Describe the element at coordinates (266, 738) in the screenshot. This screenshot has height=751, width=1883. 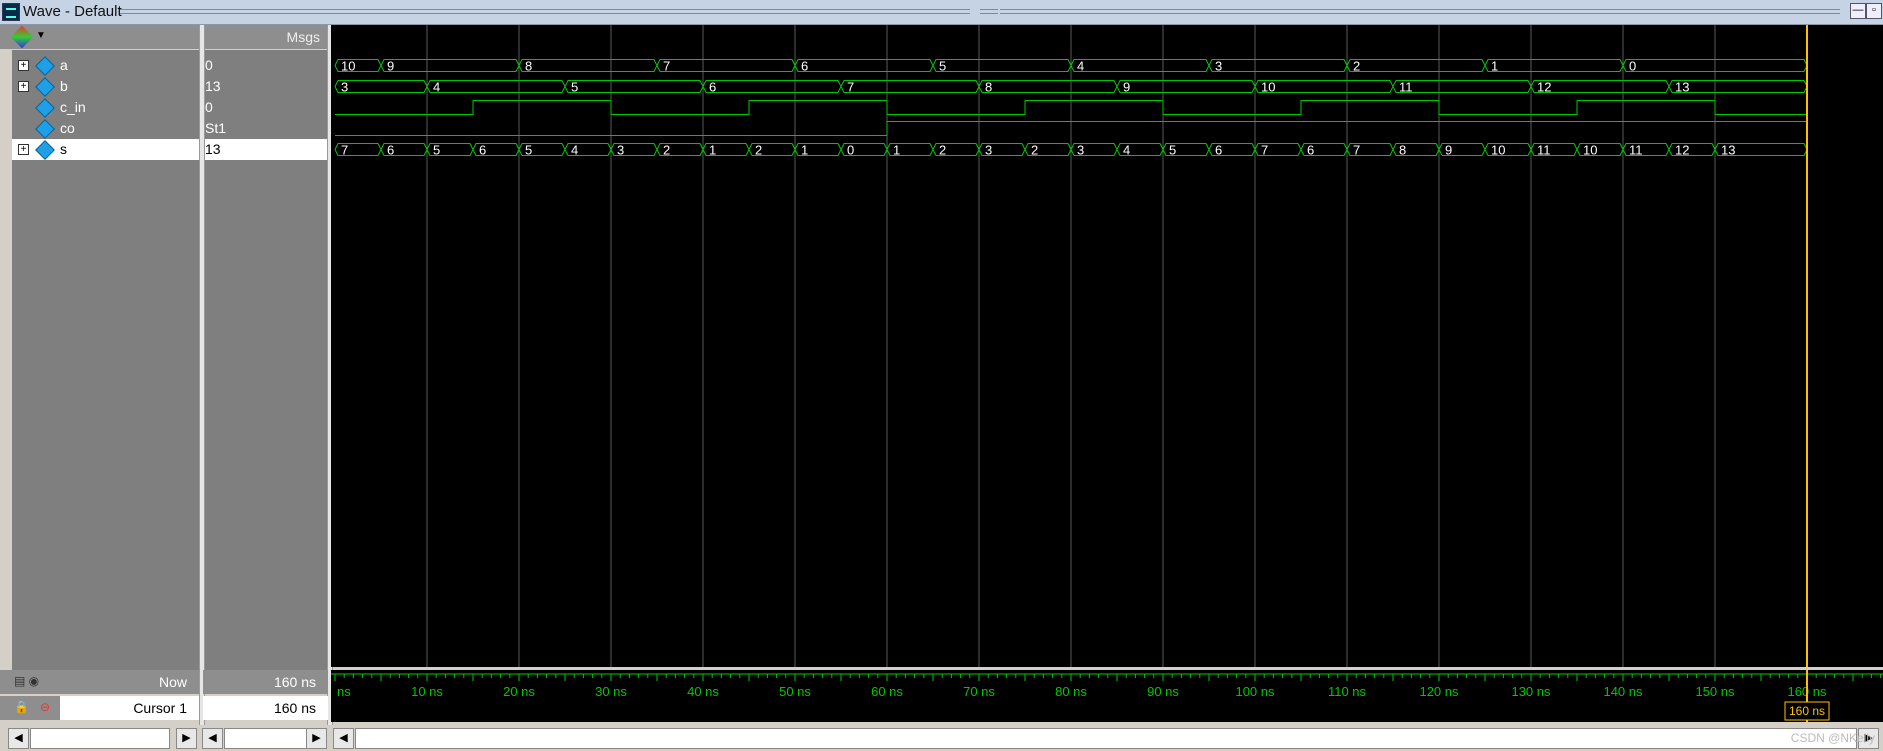
I see `values-scrollbar` at that location.